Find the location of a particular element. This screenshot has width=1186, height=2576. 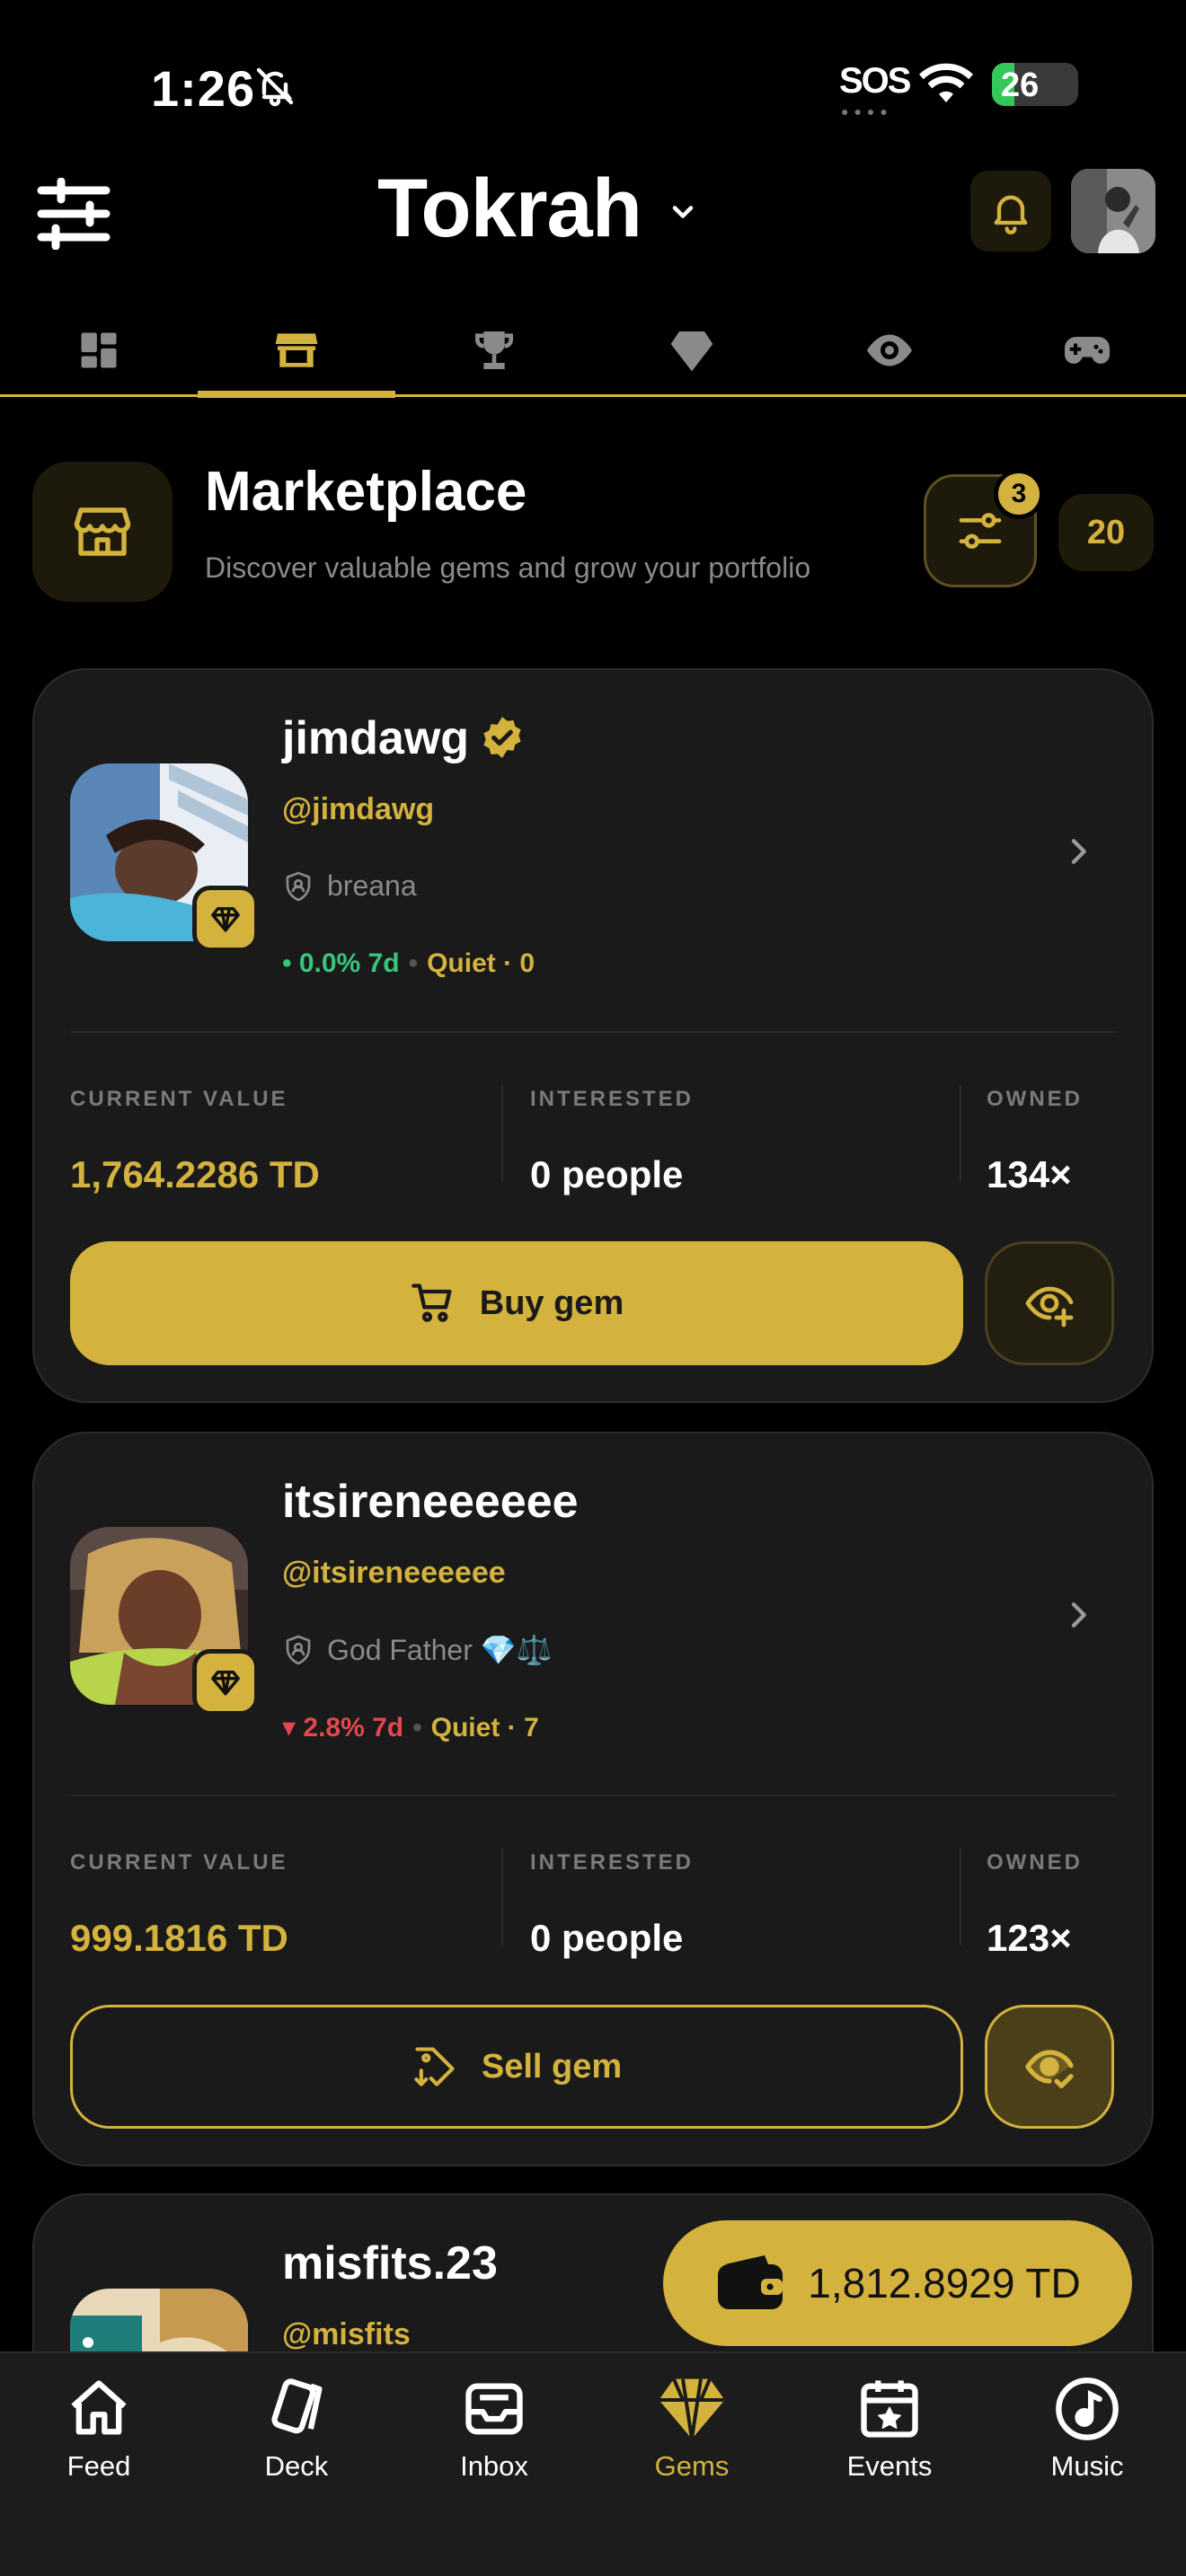

tab-games is located at coordinates (1087, 350).